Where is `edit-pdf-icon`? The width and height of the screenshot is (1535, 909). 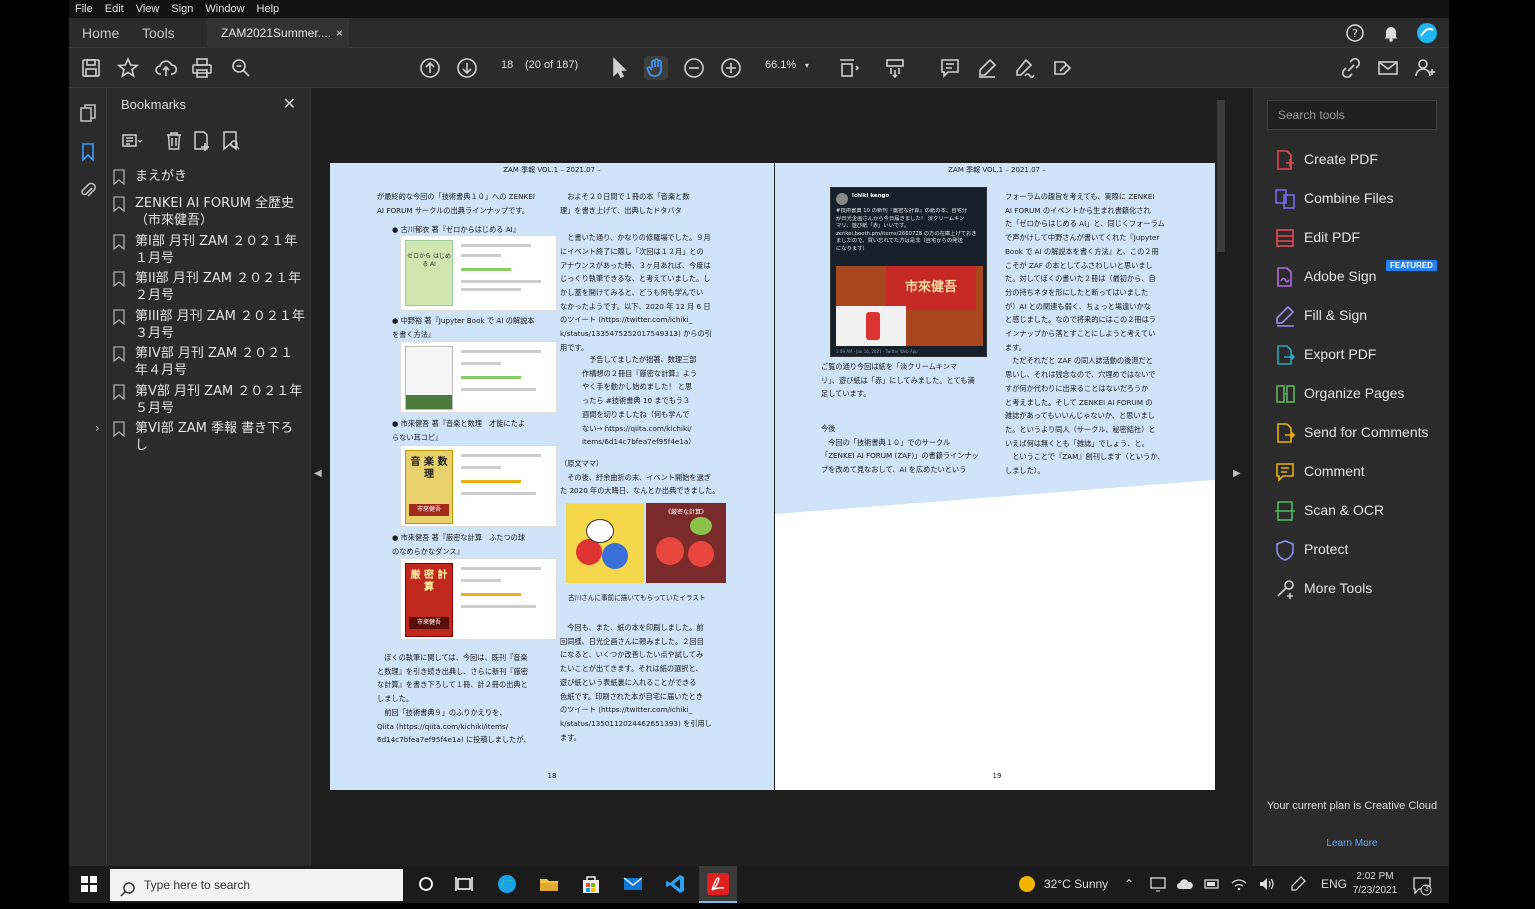 edit-pdf-icon is located at coordinates (1063, 68).